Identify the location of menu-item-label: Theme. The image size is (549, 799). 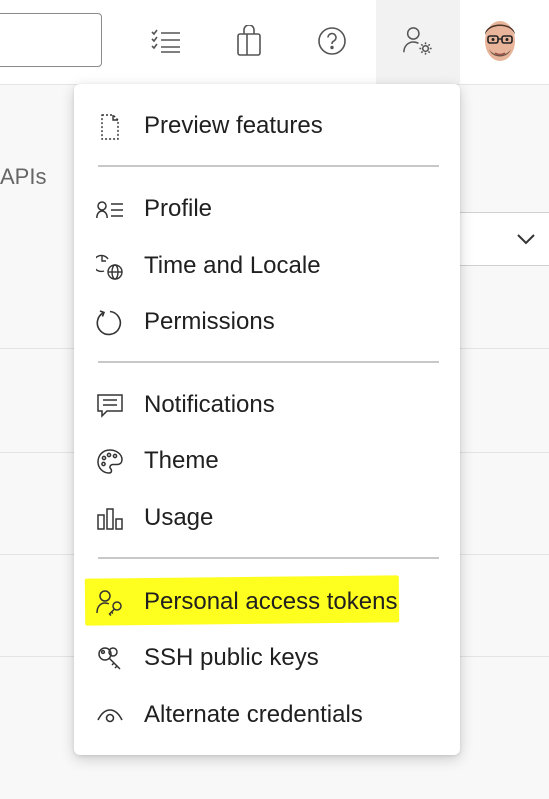
(181, 460).